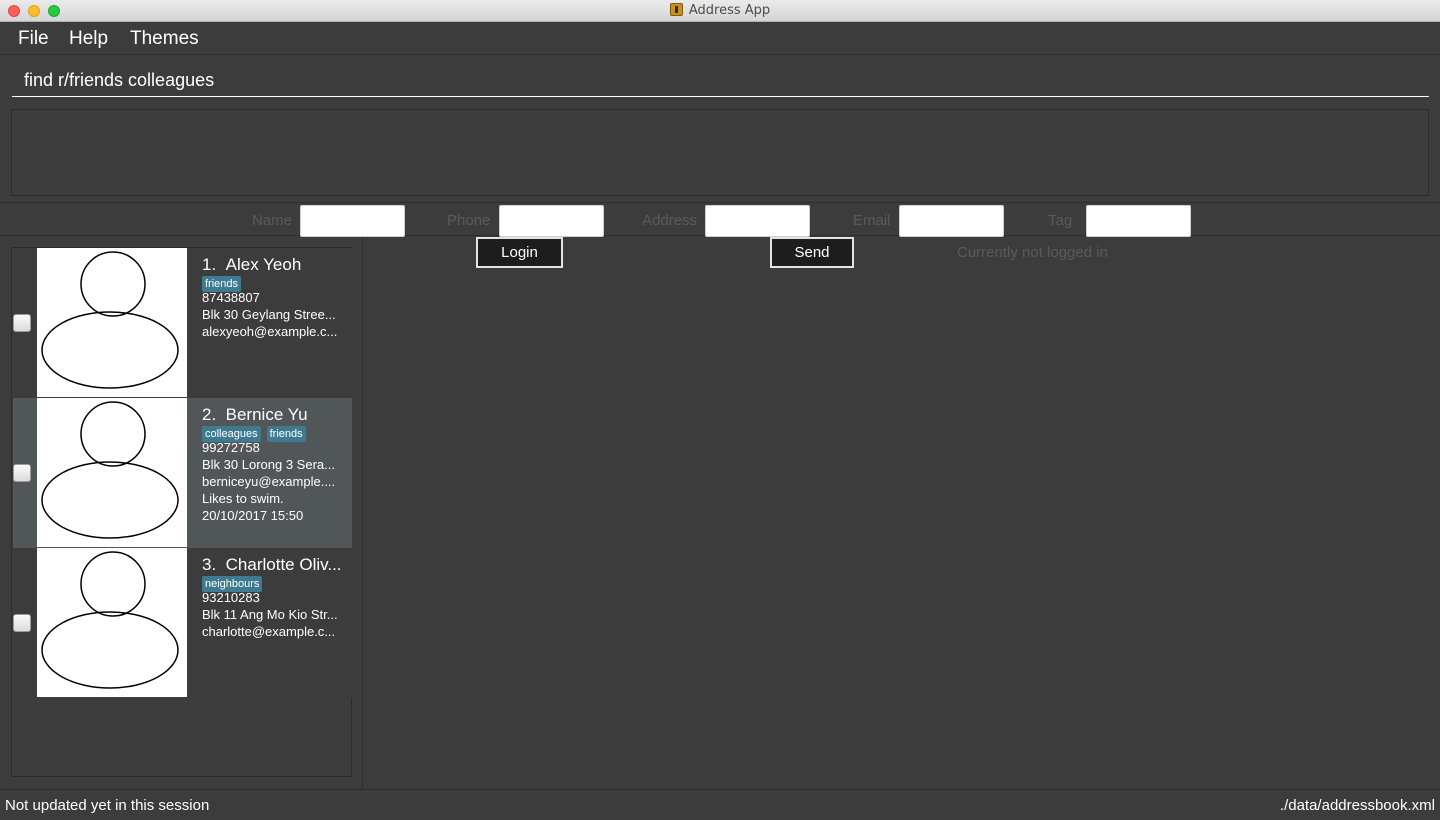 The height and width of the screenshot is (820, 1440). Describe the element at coordinates (676, 9) in the screenshot. I see `app-icon` at that location.